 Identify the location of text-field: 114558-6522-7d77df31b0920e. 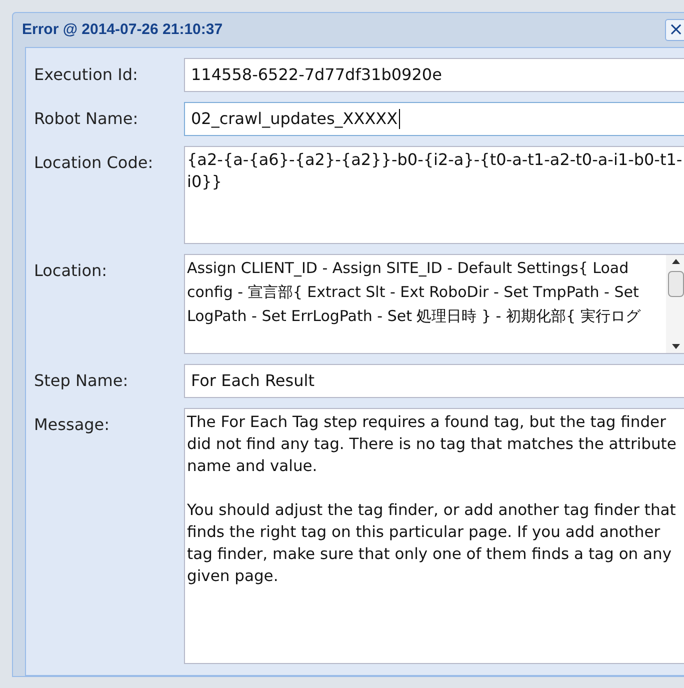
(434, 75).